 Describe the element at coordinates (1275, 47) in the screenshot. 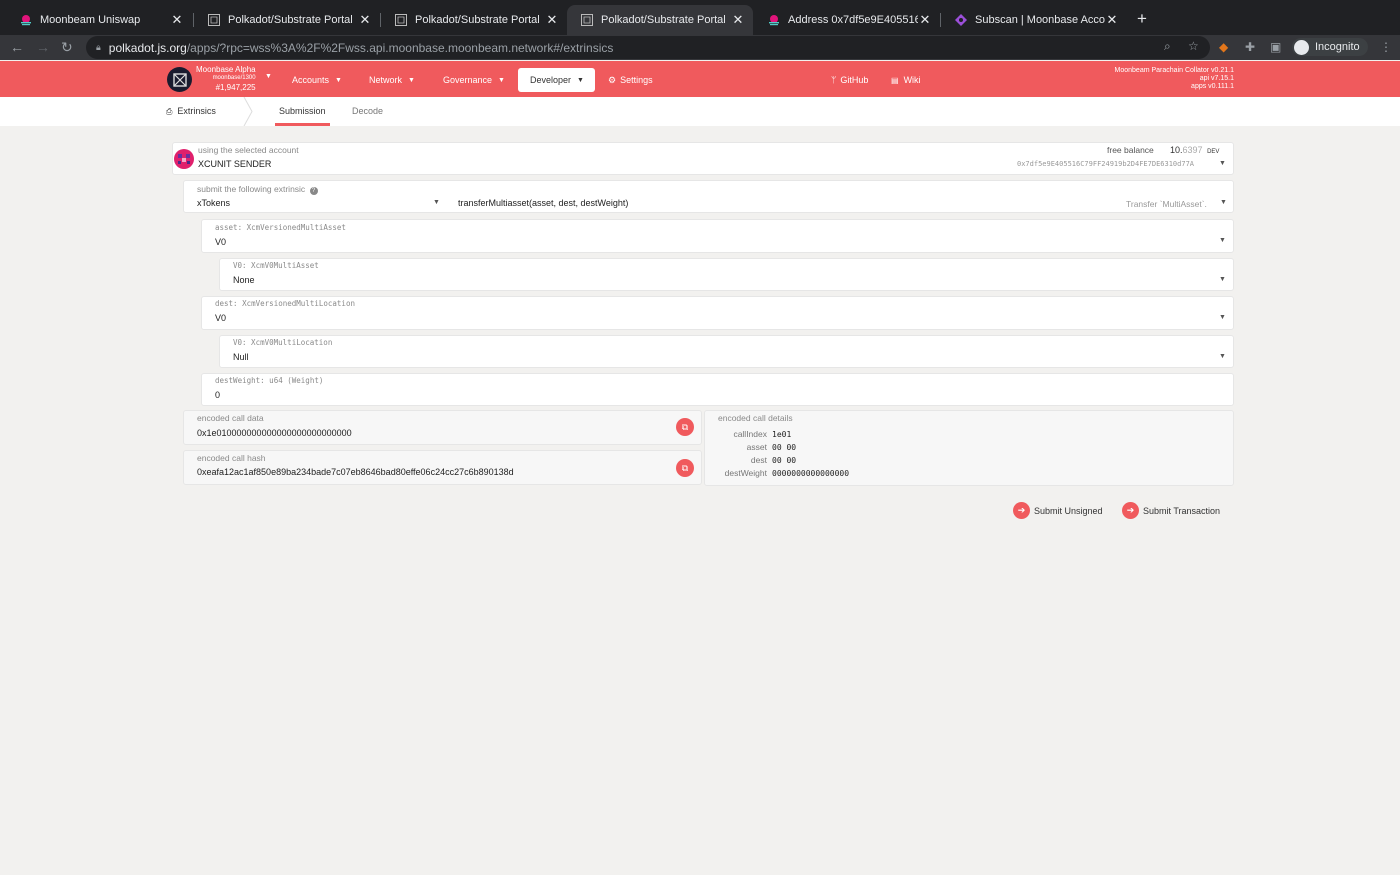

I see `side-panel-icon: ▣` at that location.